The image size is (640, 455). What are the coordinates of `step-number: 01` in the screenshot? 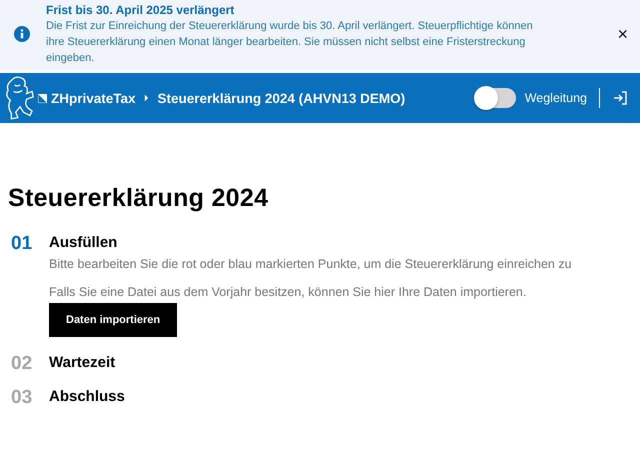 It's located at (22, 244).